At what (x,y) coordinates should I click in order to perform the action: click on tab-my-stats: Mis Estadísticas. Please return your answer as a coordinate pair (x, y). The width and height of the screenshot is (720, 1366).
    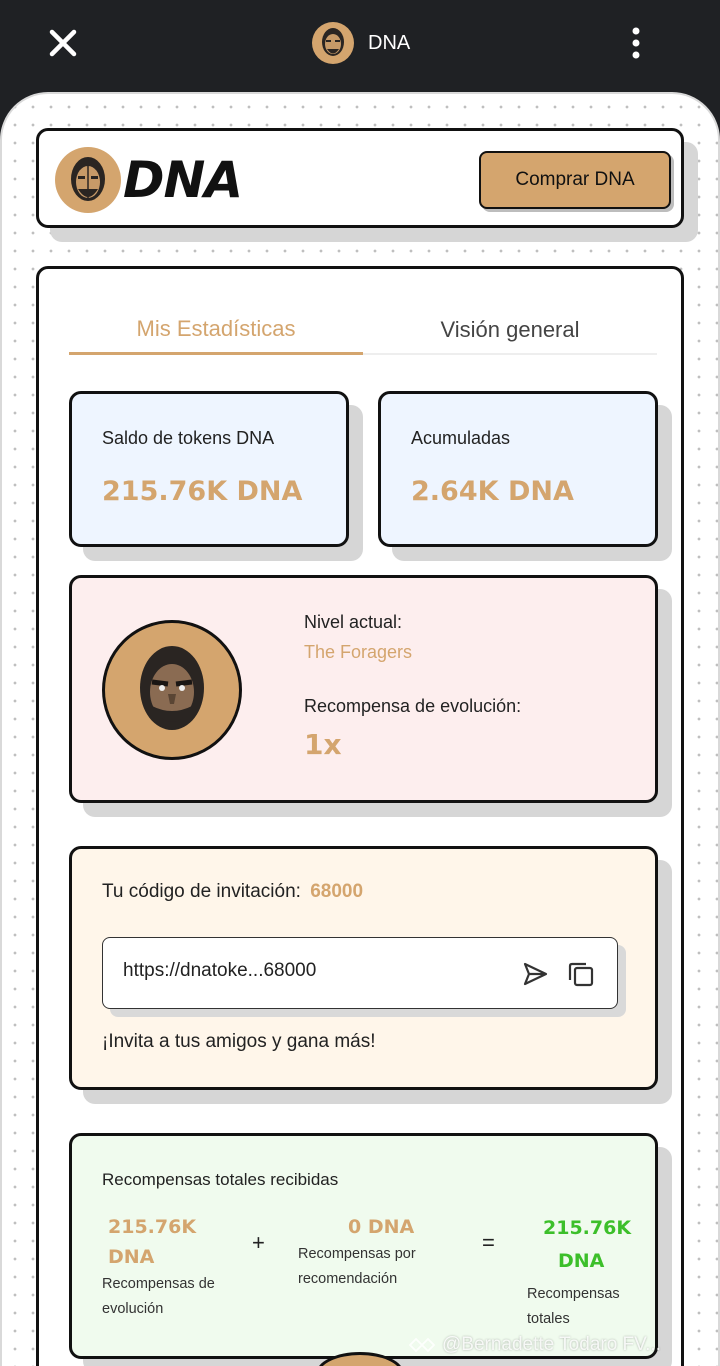
    Looking at the image, I should click on (216, 330).